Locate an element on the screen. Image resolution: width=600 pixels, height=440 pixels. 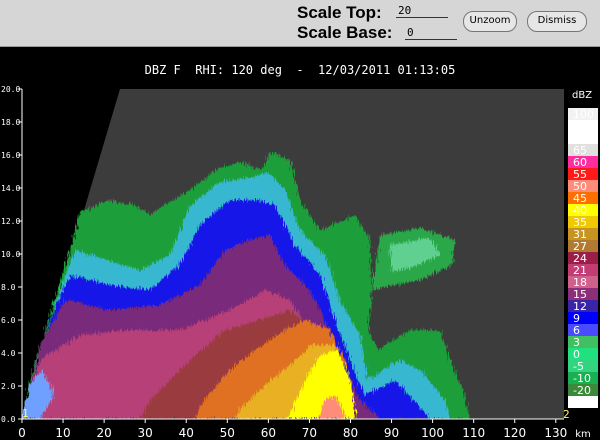
x-tick-label: 50 is located at coordinates (227, 433).